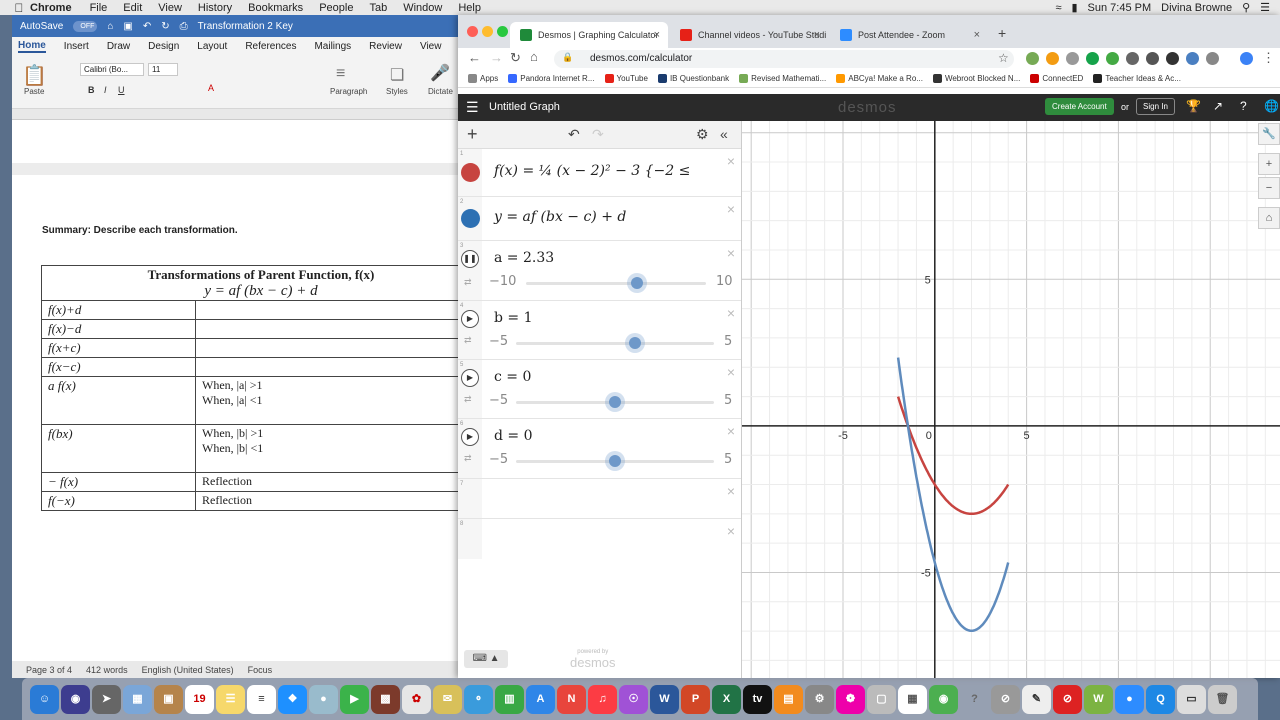 This screenshot has height=720, width=1280. Describe the element at coordinates (431, 46) in the screenshot. I see `tab-view: View` at that location.